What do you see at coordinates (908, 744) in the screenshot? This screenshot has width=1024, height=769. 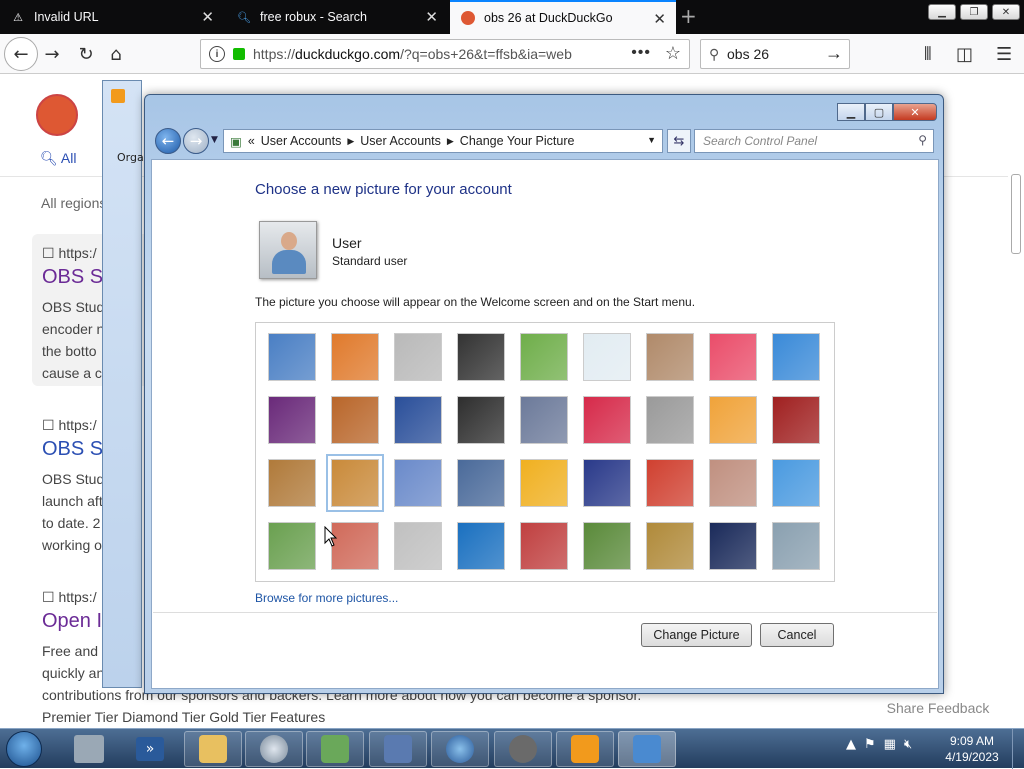 I see `volume-muted-icon: 🔇︎` at bounding box center [908, 744].